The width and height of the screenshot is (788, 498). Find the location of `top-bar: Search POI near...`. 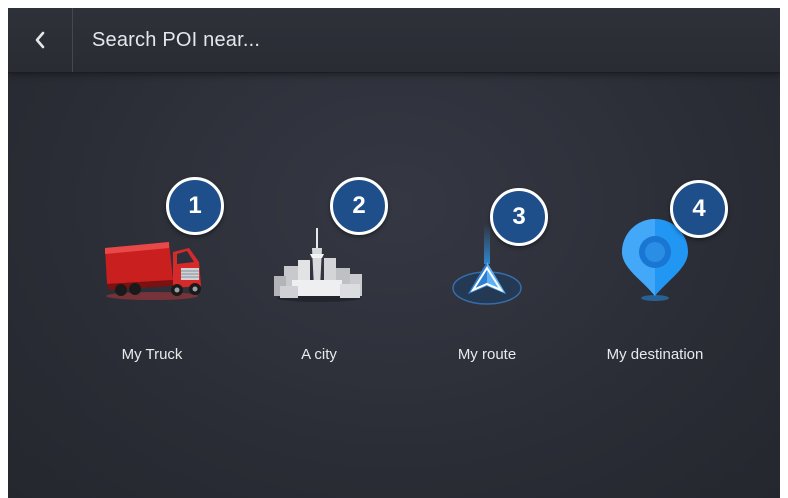

top-bar: Search POI near... is located at coordinates (394, 40).